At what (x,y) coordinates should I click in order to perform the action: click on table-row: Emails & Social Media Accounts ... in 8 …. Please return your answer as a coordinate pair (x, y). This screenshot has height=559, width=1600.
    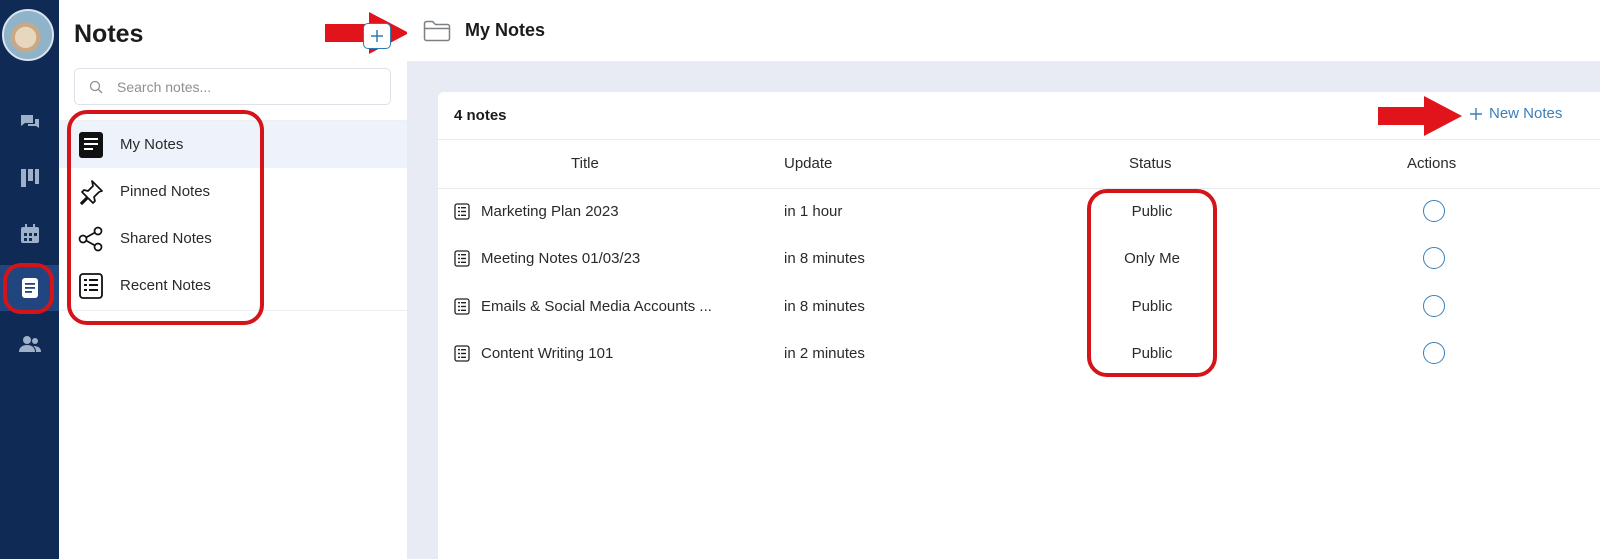
    Looking at the image, I should click on (1019, 307).